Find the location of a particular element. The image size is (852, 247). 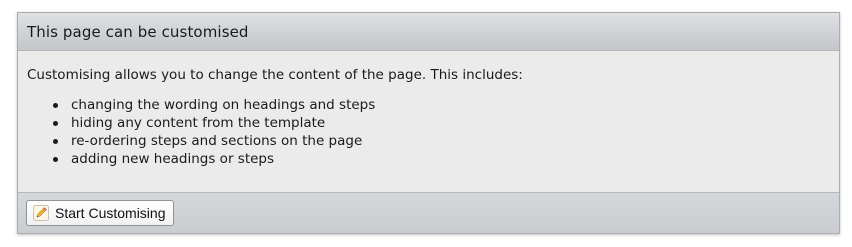

start-customising-label: Start Customising is located at coordinates (110, 213).